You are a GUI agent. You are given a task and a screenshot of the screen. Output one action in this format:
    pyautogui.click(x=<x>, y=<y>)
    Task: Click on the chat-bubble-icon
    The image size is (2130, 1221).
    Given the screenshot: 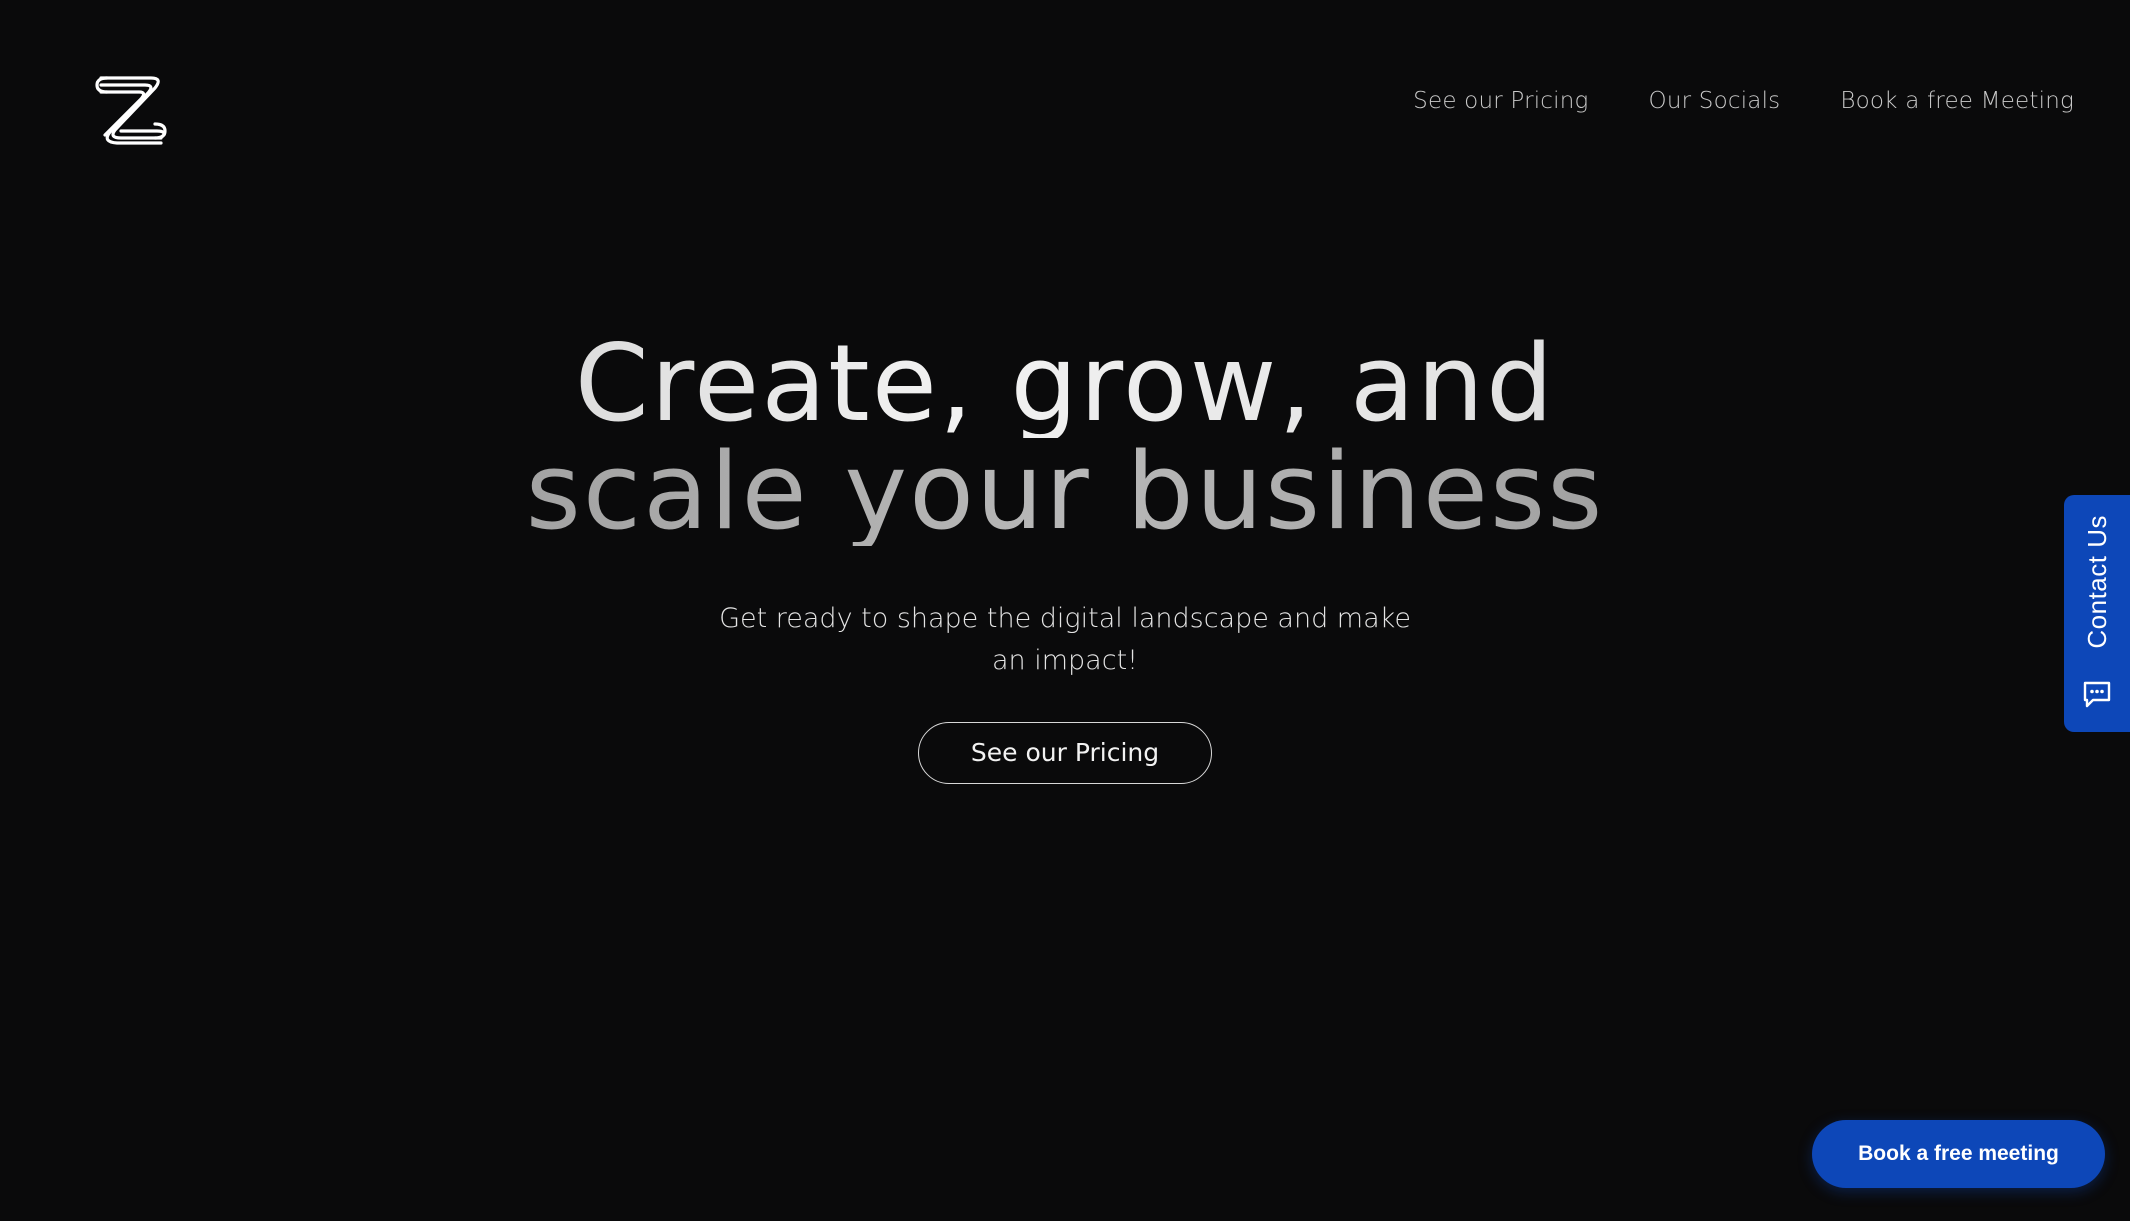 What is the action you would take?
    pyautogui.click(x=2097, y=694)
    